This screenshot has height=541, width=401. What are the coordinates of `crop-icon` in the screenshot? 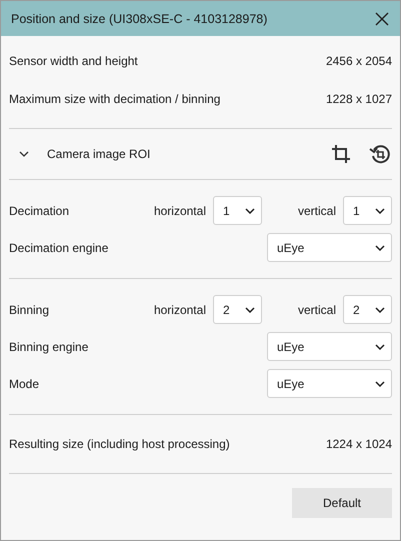 It's located at (341, 154).